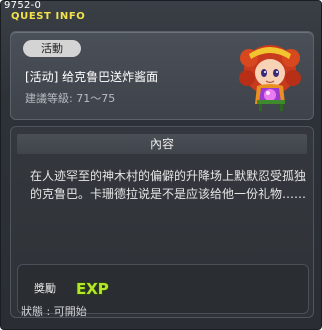 The width and height of the screenshot is (322, 330). I want to click on quest-id-label: 9752-0, so click(23, 5).